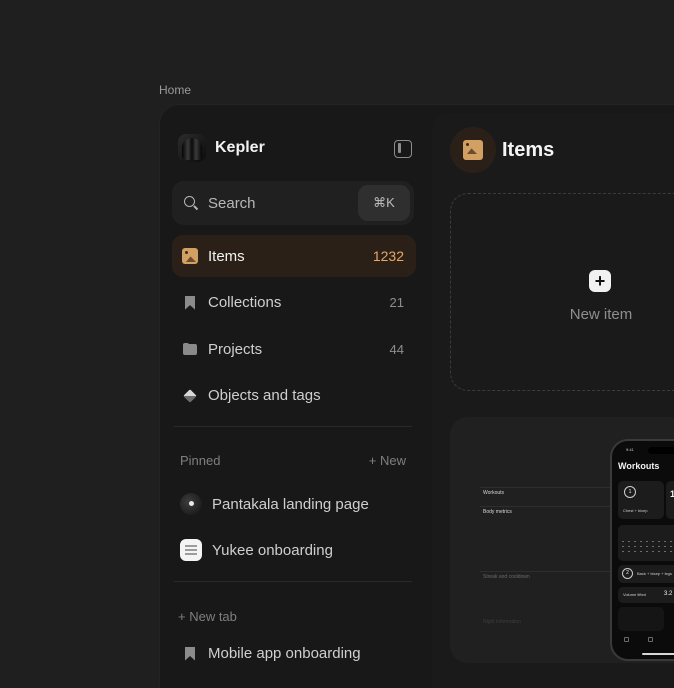 The width and height of the screenshot is (674, 688). I want to click on new-item-label: New item, so click(601, 314).